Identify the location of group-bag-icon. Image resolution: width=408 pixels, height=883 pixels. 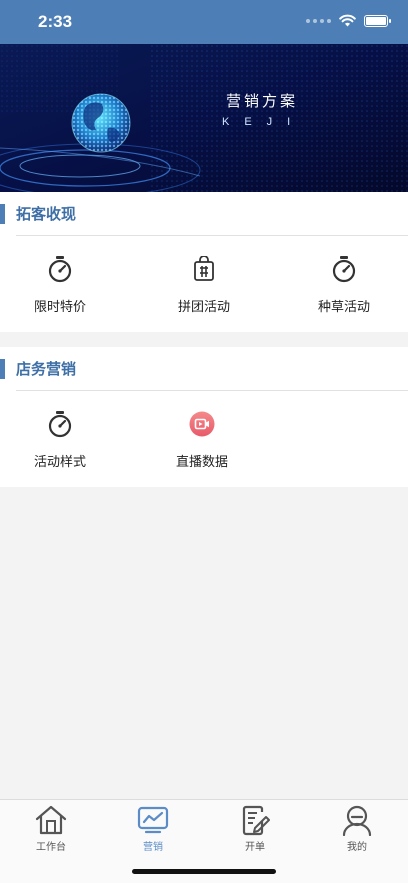
(204, 268).